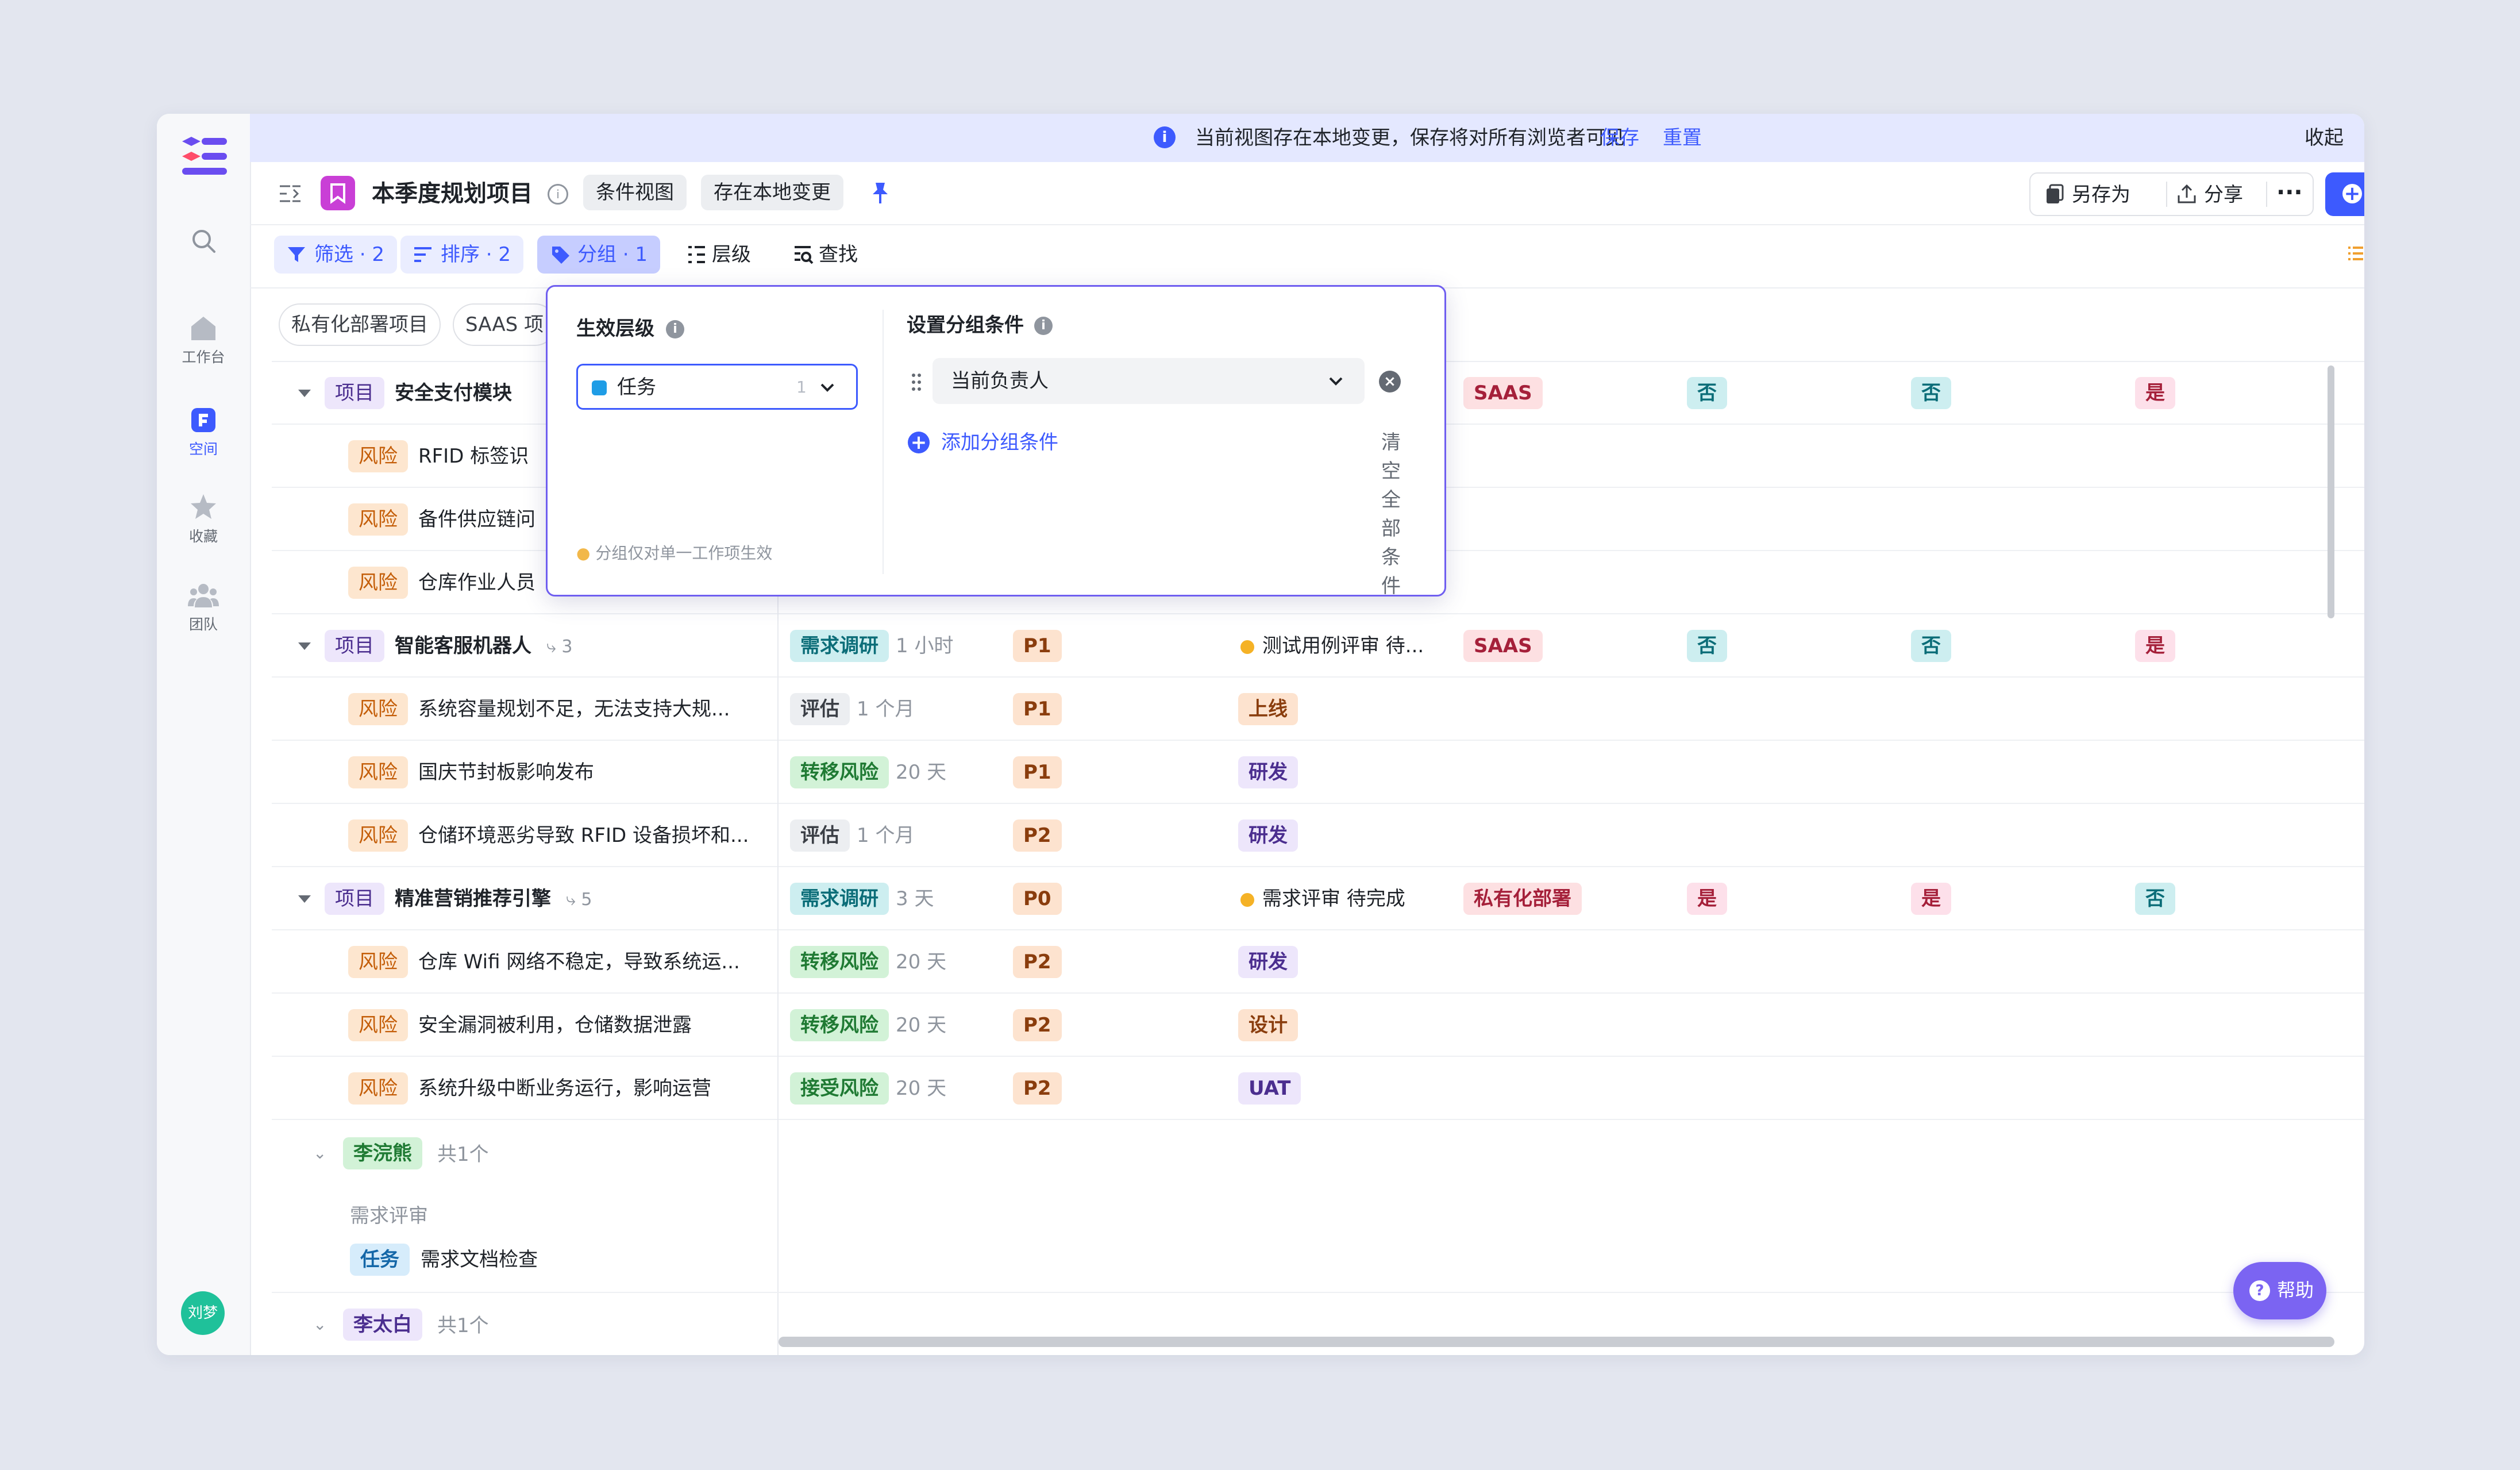  I want to click on type-tag: 项目, so click(355, 899).